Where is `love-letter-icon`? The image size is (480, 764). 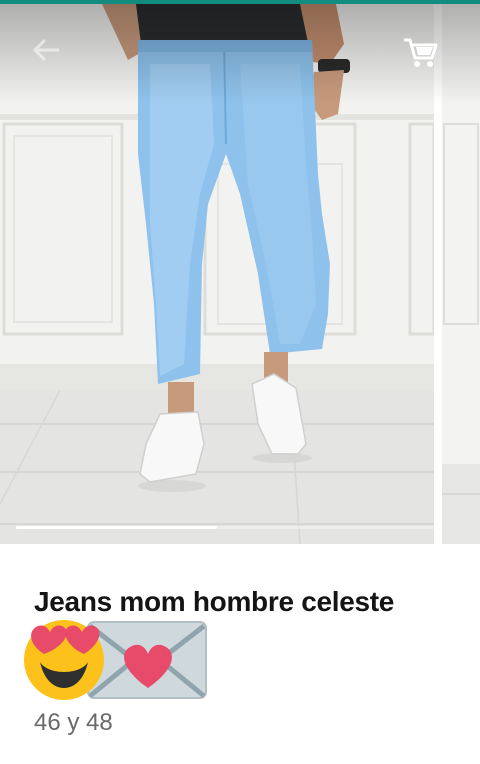
love-letter-icon is located at coordinates (147, 660).